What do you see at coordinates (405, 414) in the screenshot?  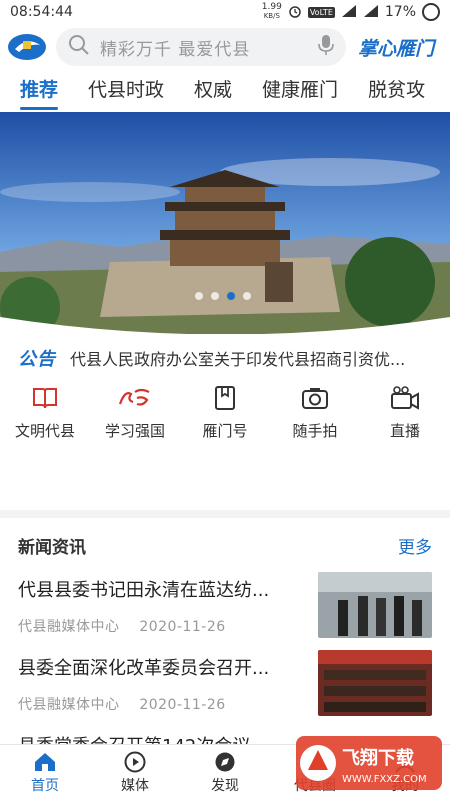 I see `quick-link-live: 直播` at bounding box center [405, 414].